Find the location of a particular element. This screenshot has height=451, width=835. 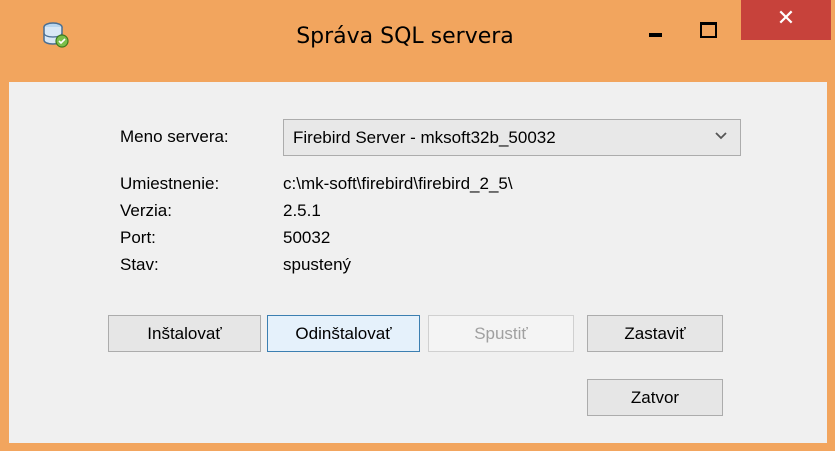

server-select-value: Firebird Server - mksoft32b_50032 is located at coordinates (424, 137).